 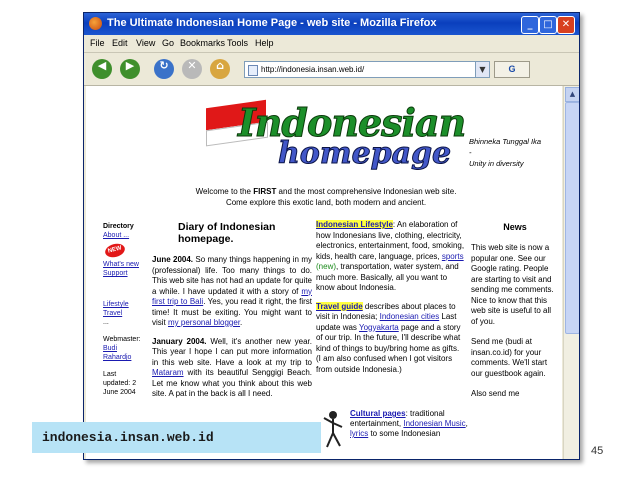 I want to click on cultural-pages-link: Cultural pages, so click(x=378, y=413).